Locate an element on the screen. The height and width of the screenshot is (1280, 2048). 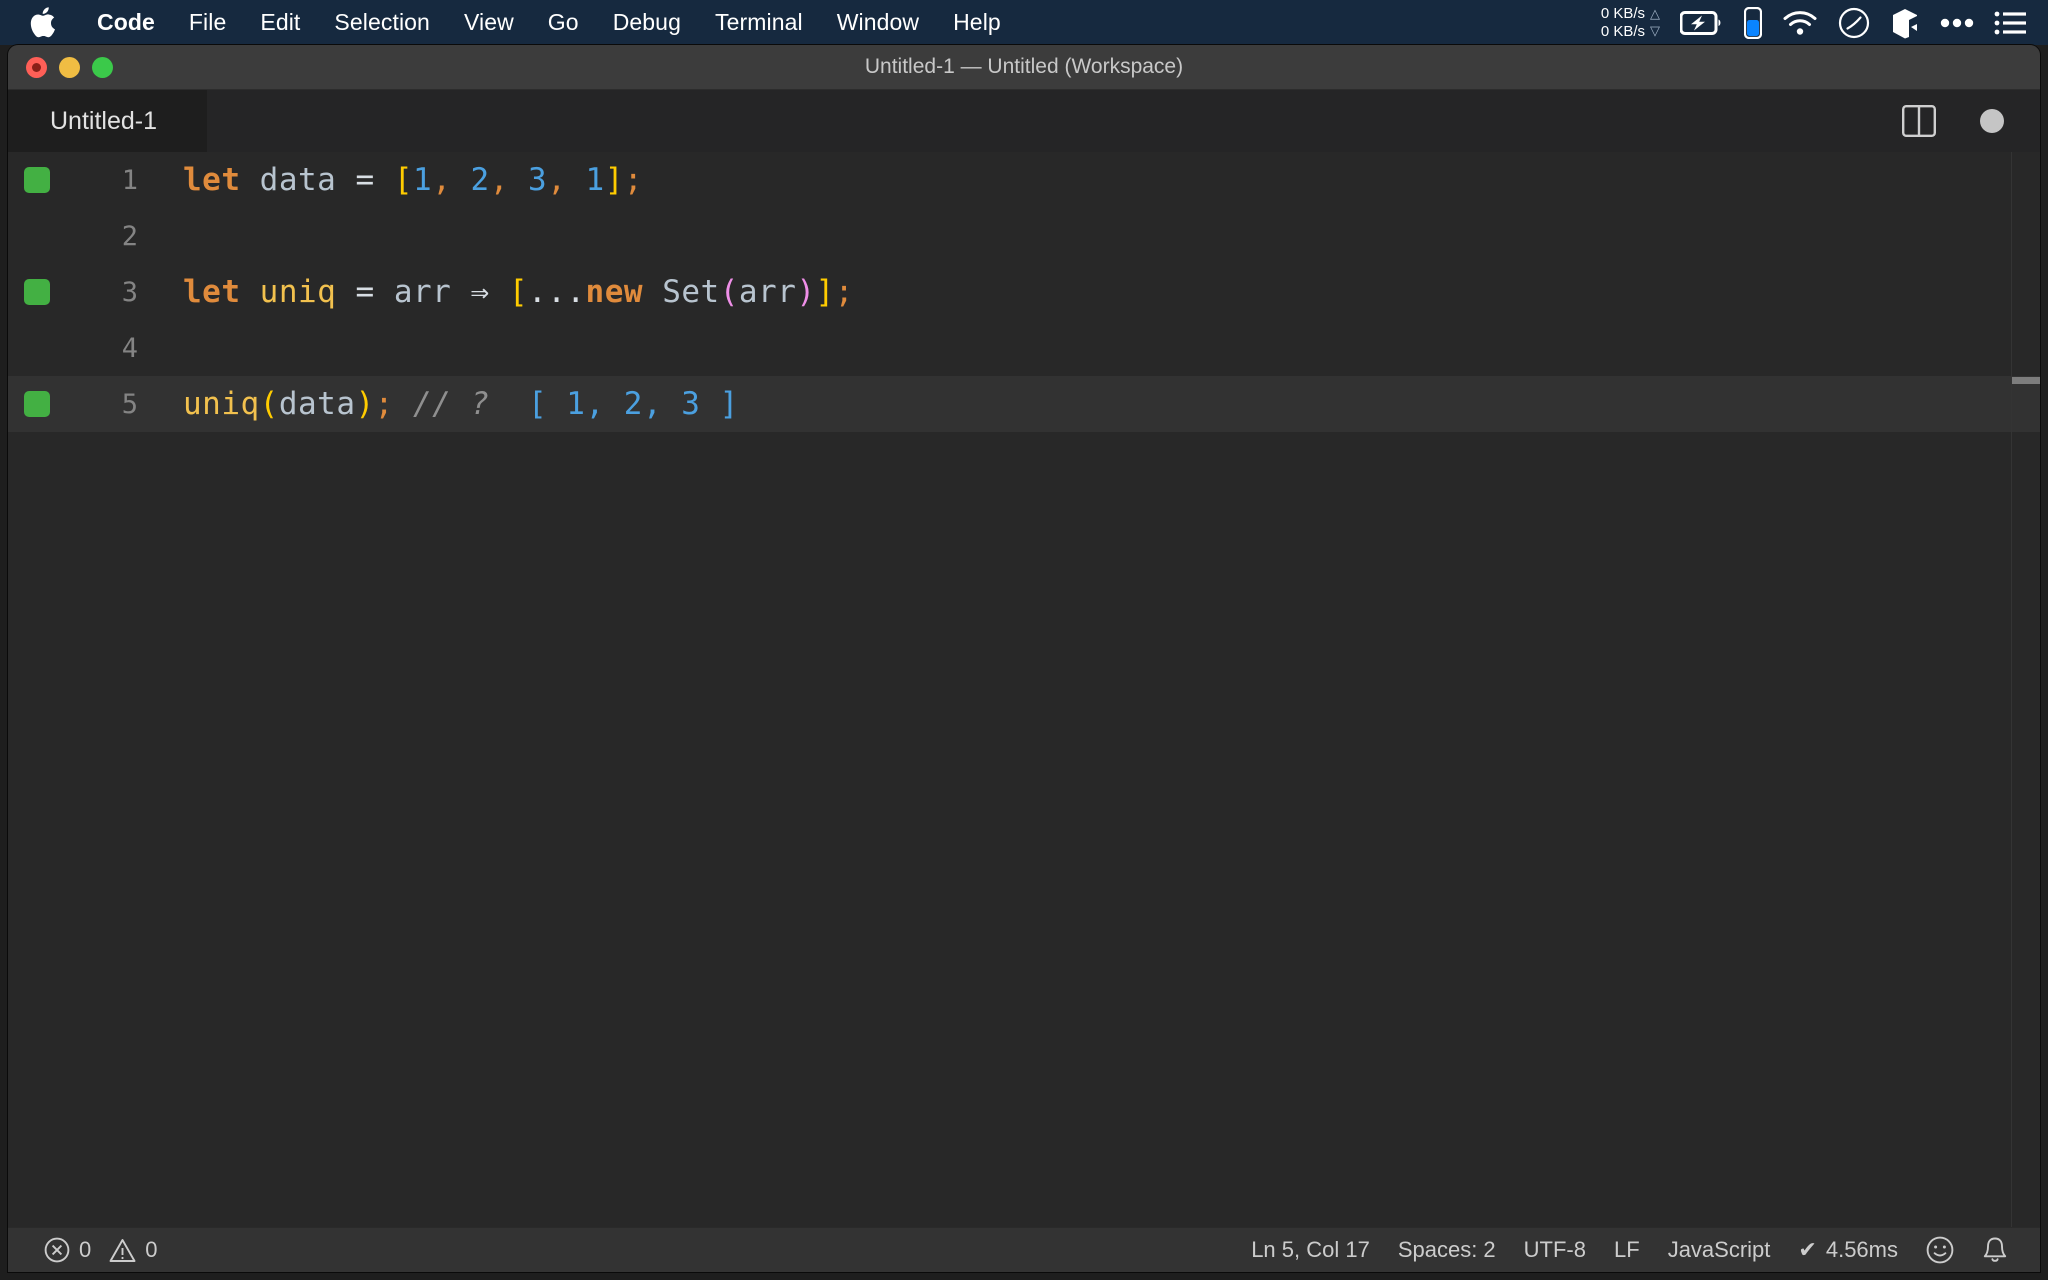
menu-item-file: File is located at coordinates (207, 22).